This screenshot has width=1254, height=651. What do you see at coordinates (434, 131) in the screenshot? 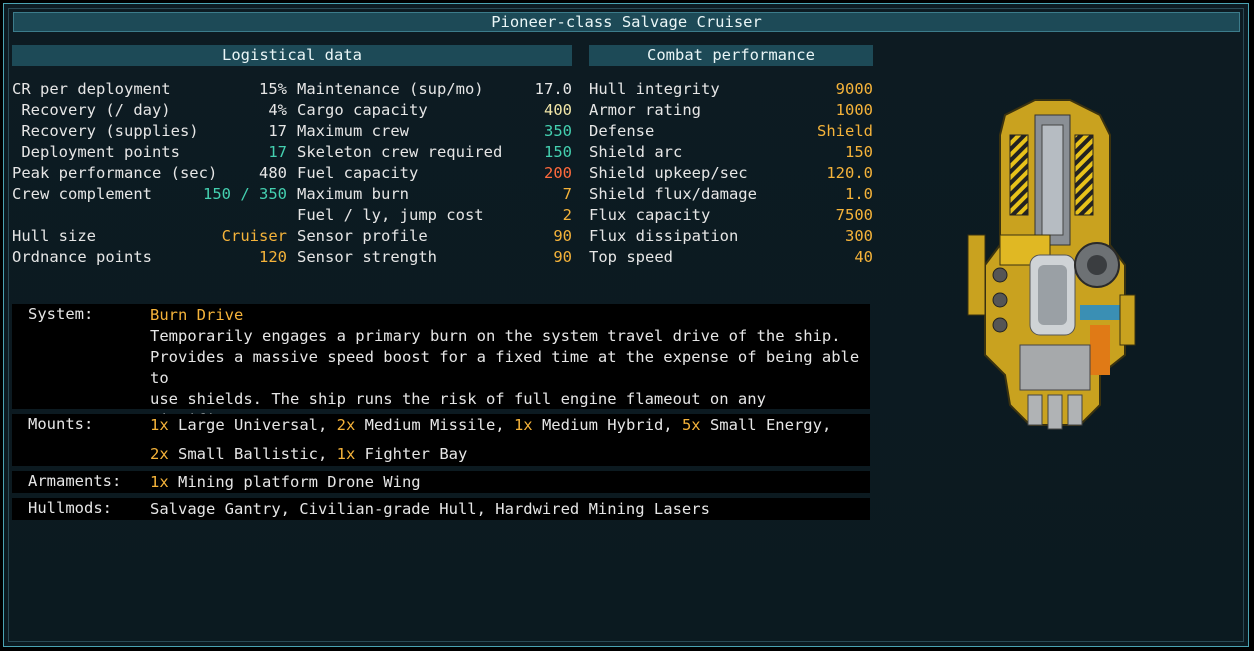
I see `stat-row: Maximum crew 350` at bounding box center [434, 131].